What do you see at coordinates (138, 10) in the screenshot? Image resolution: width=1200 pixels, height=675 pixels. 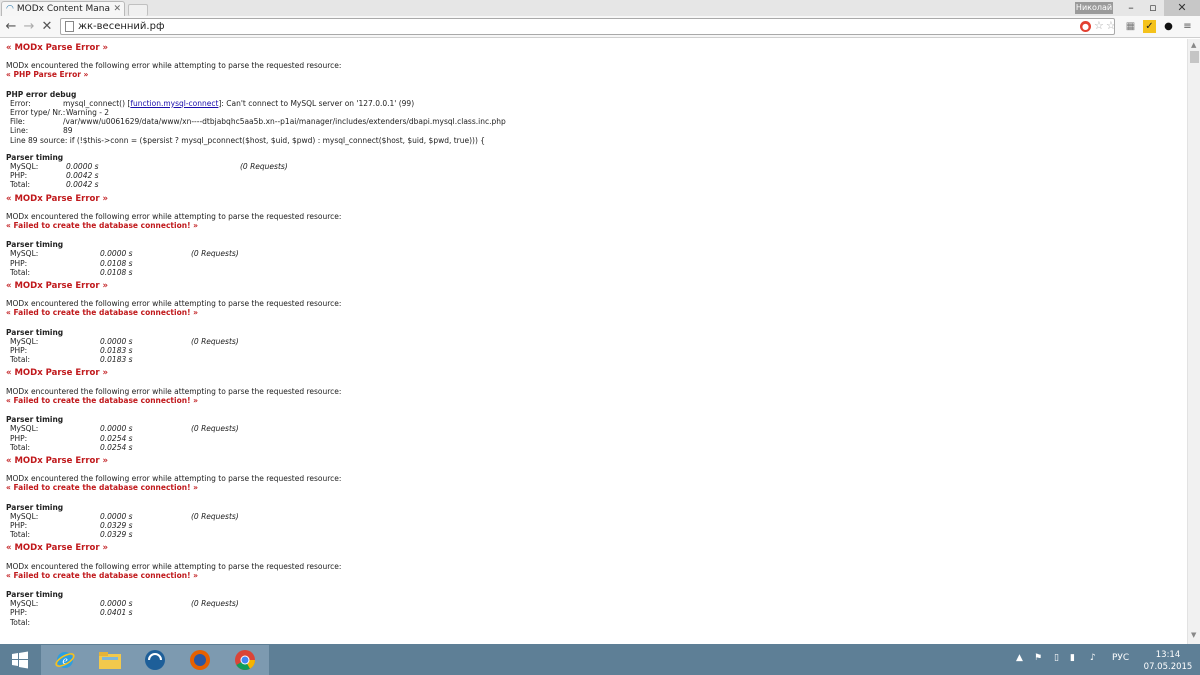 I see `new-tab-button` at bounding box center [138, 10].